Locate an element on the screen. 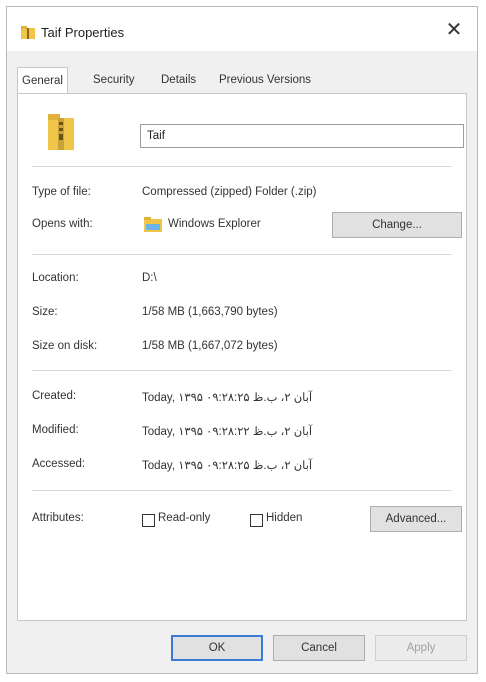 This screenshot has height=682, width=486. attributes-label: Attributes: is located at coordinates (58, 518).